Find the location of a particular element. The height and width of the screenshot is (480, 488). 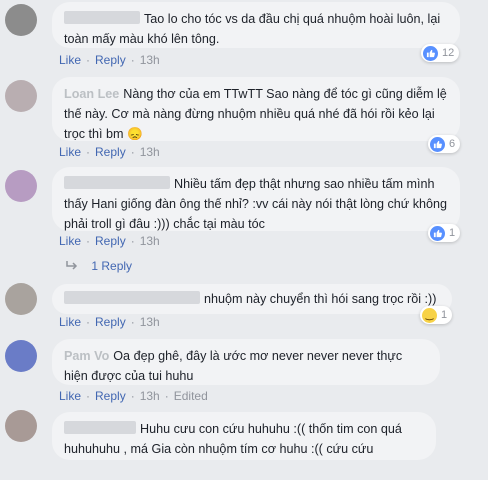

reaction-number: 12 is located at coordinates (448, 53).